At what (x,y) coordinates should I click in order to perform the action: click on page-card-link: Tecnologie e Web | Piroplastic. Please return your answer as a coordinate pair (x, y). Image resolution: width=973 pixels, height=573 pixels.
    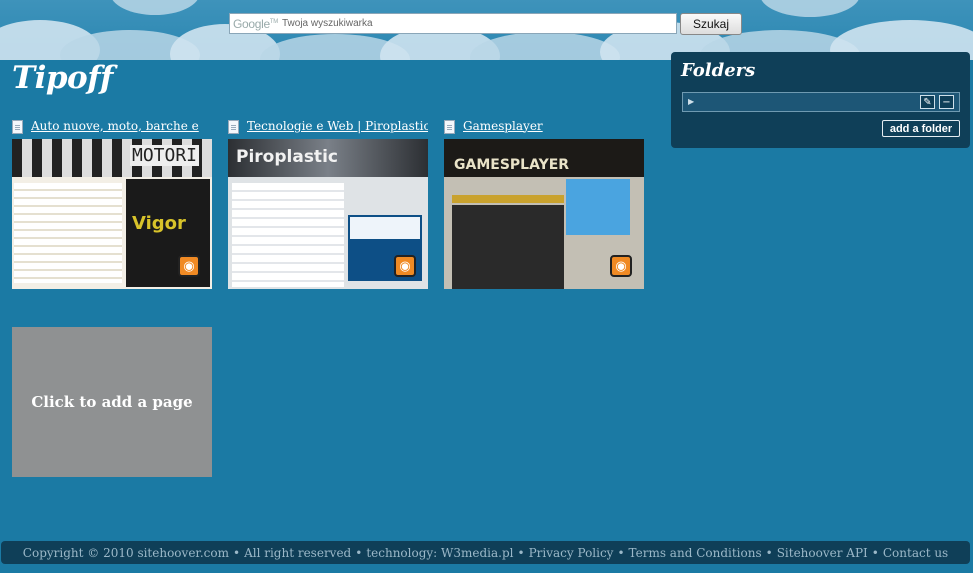
    Looking at the image, I should click on (337, 127).